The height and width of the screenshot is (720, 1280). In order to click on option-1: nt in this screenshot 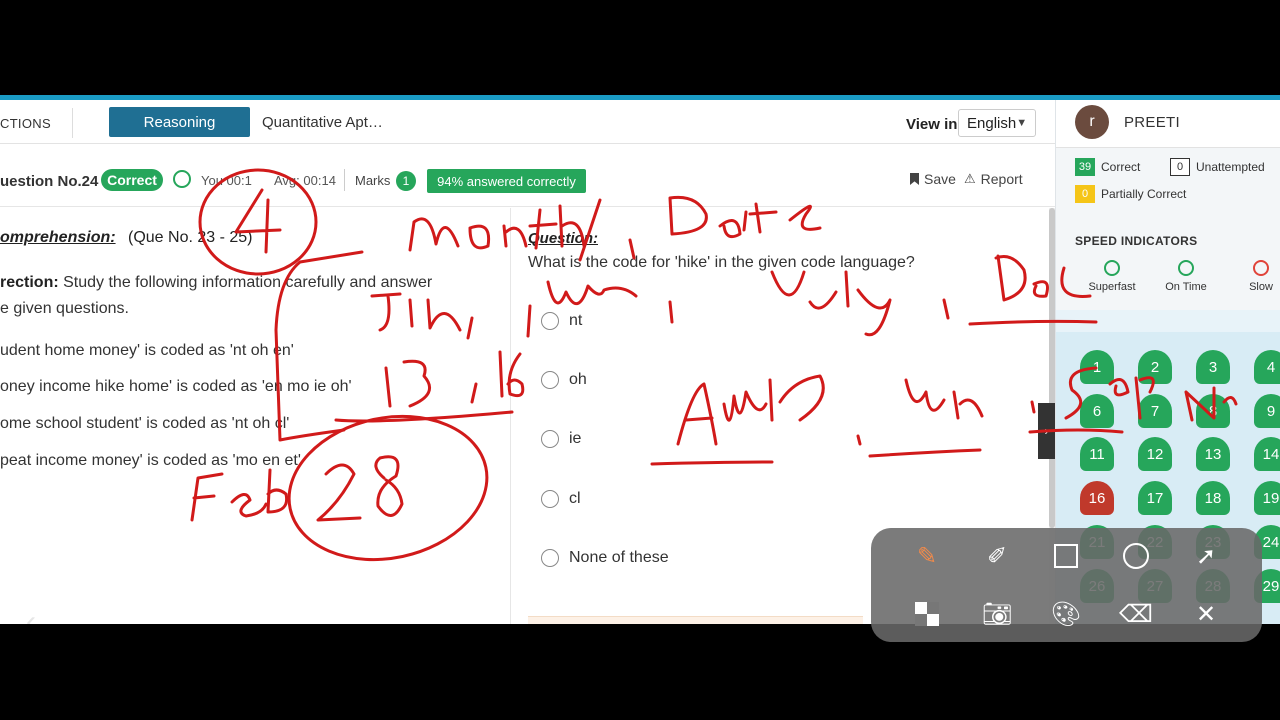, I will do `click(561, 321)`.